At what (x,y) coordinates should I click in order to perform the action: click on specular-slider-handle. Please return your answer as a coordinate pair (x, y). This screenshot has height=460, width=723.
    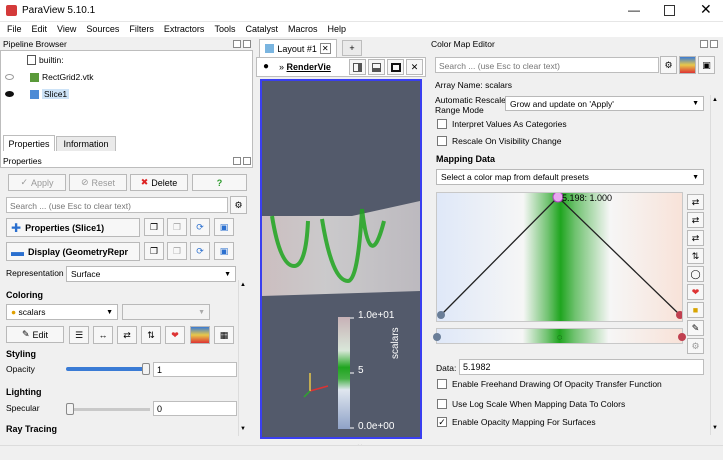
    Looking at the image, I should click on (70, 409).